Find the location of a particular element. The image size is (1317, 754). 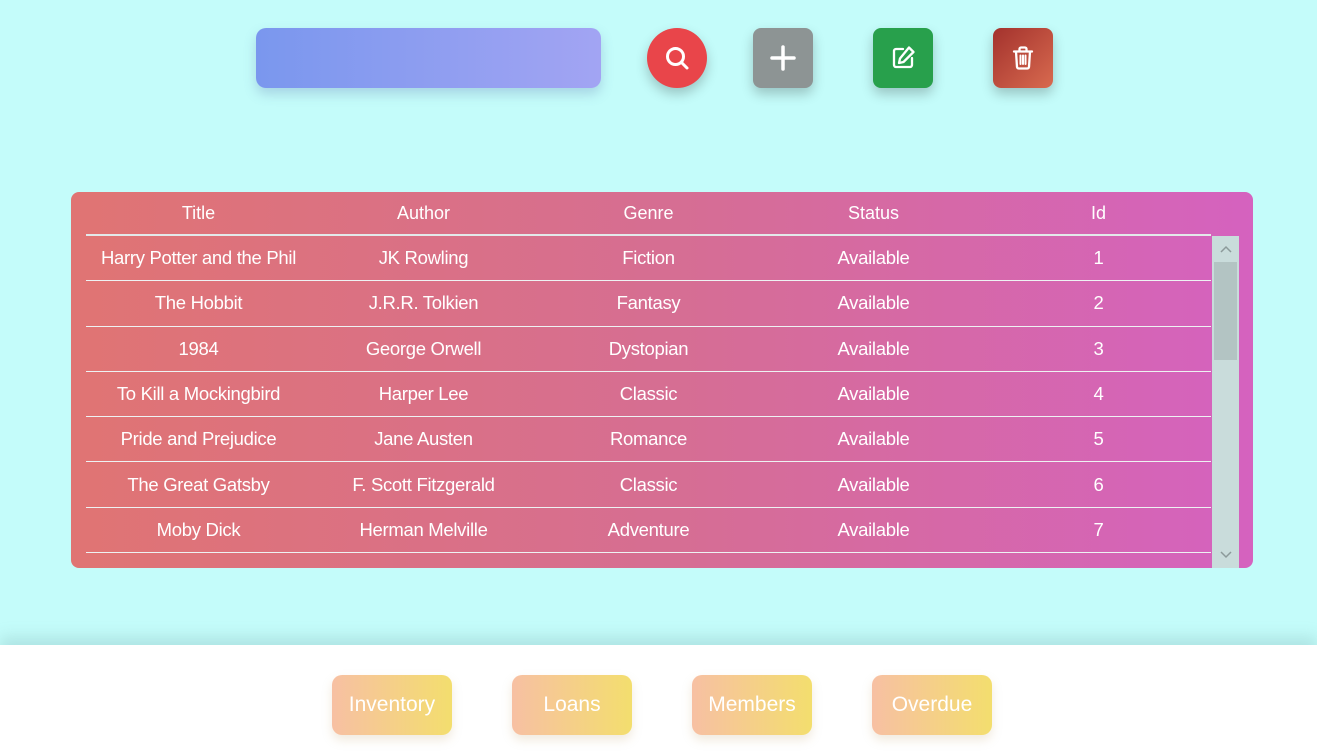

column-header-author: Author is located at coordinates (423, 213).